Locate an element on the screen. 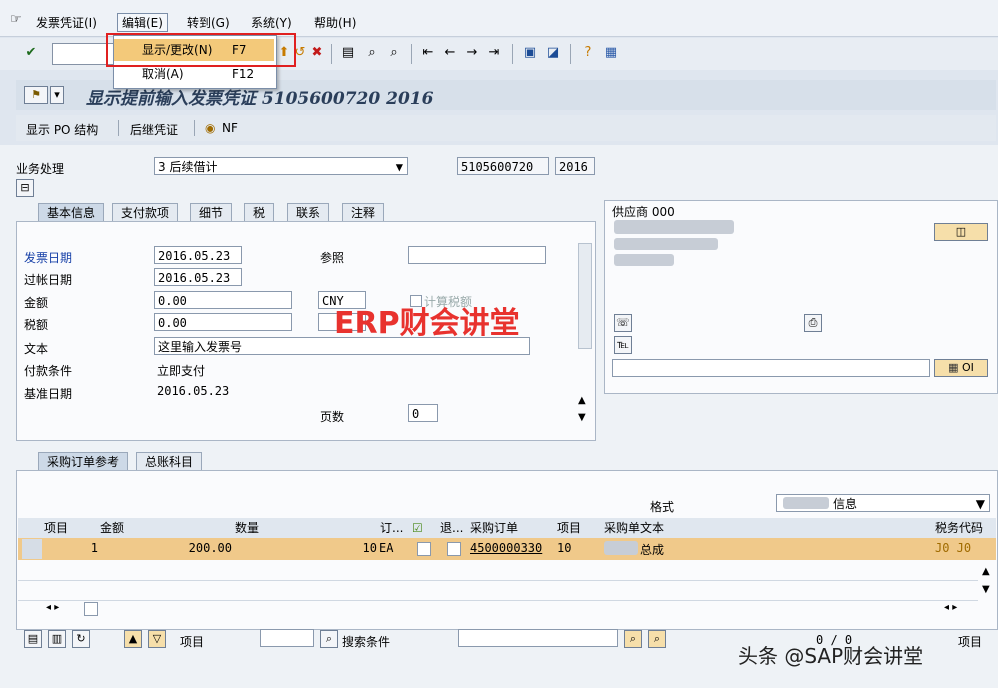 The height and width of the screenshot is (688, 998). help-icon: ? is located at coordinates (588, 53).